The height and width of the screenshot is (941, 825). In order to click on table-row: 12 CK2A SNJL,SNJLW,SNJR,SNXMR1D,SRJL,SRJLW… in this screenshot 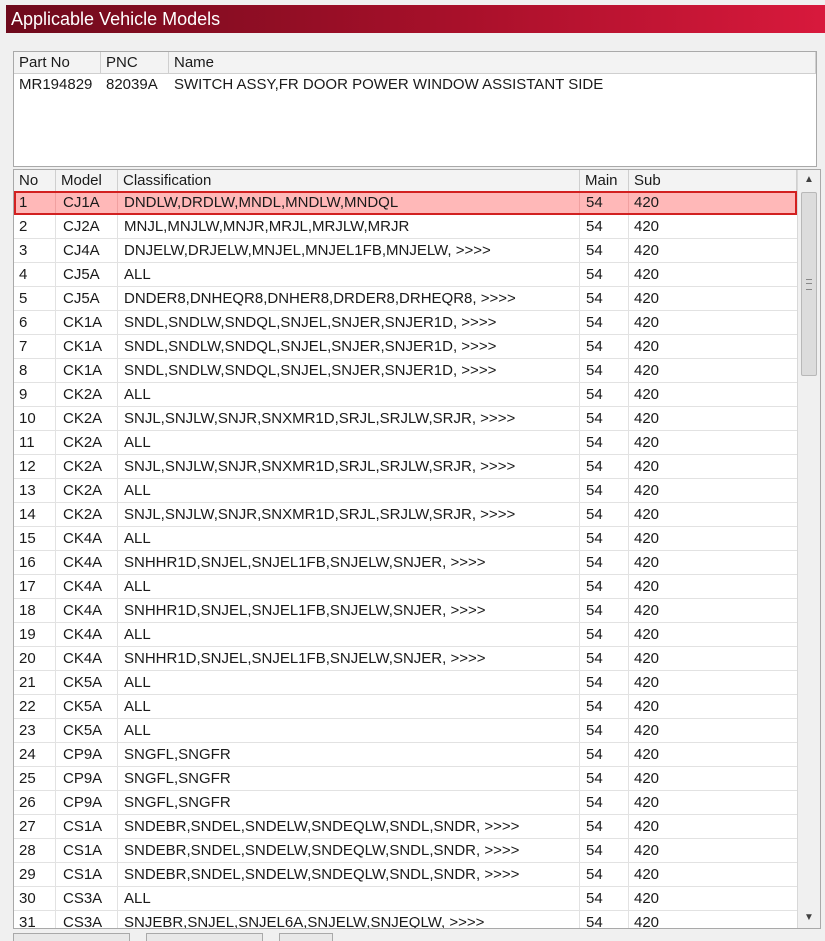, I will do `click(405, 467)`.